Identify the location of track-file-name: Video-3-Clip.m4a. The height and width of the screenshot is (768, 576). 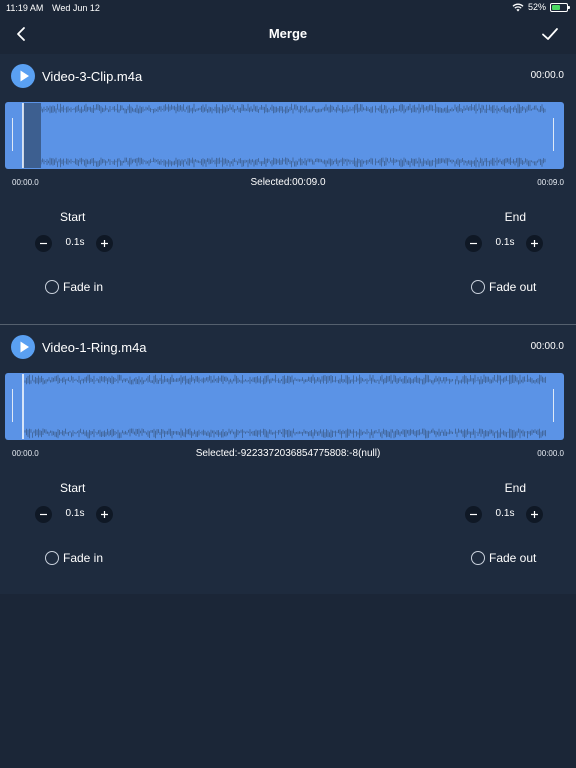
(92, 76).